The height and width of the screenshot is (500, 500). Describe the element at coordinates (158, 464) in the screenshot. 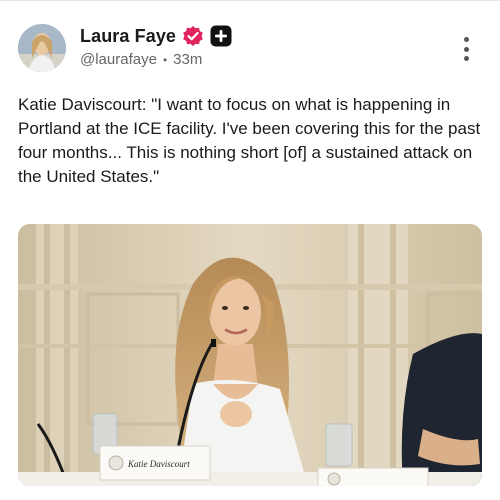

I see `nameplate-label: Katie Daviscourt` at that location.